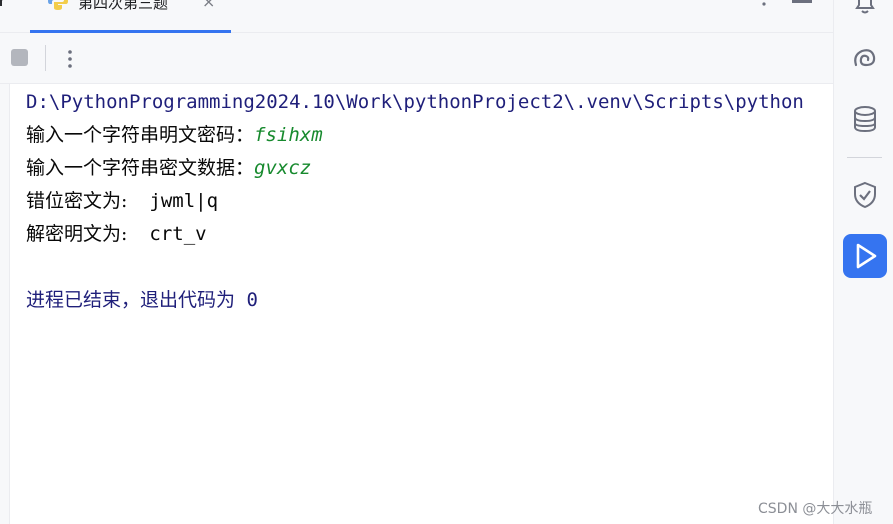 Image resolution: width=893 pixels, height=524 pixels. Describe the element at coordinates (123, 6) in the screenshot. I see `tab-label: 第四次第三题` at that location.